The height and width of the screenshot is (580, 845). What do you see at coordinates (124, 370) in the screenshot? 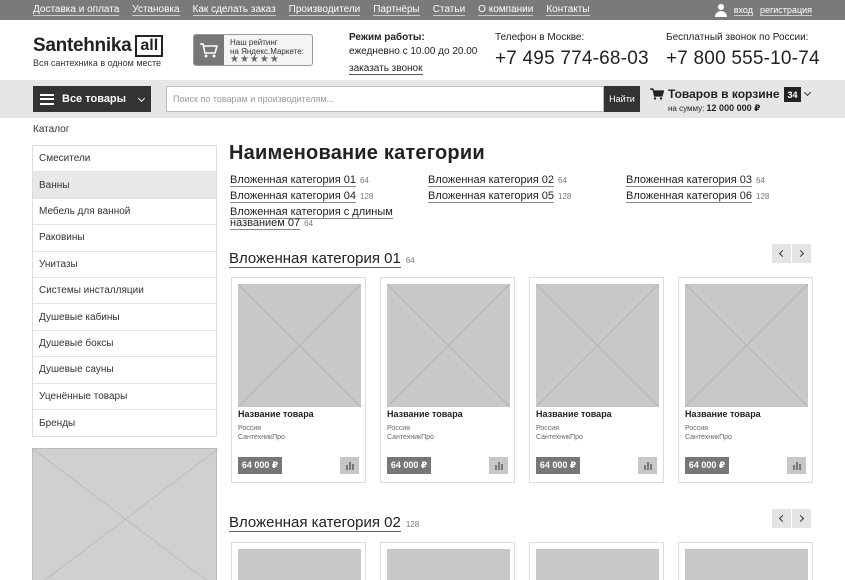
I see `sidebar-item-shower-saunas: Душевые сауны` at bounding box center [124, 370].